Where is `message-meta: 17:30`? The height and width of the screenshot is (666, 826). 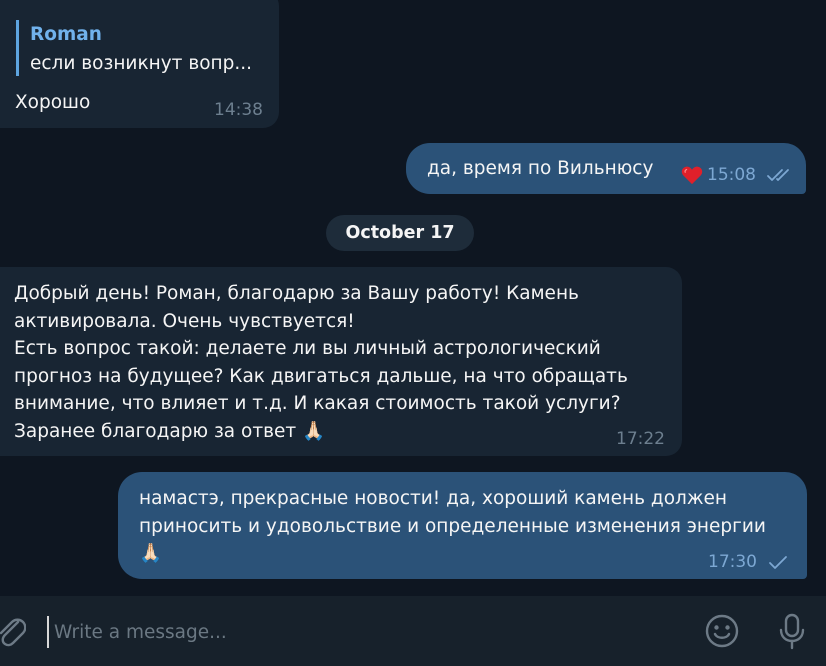
message-meta: 17:30 is located at coordinates (748, 562).